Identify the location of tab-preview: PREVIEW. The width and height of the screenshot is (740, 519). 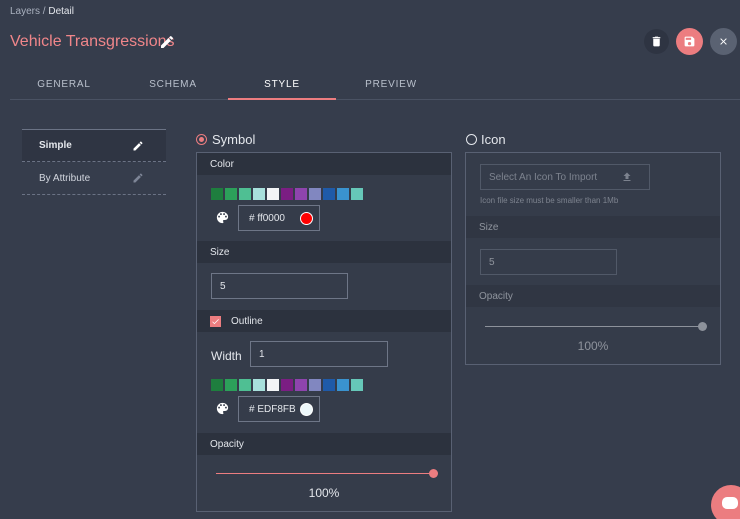
(391, 83).